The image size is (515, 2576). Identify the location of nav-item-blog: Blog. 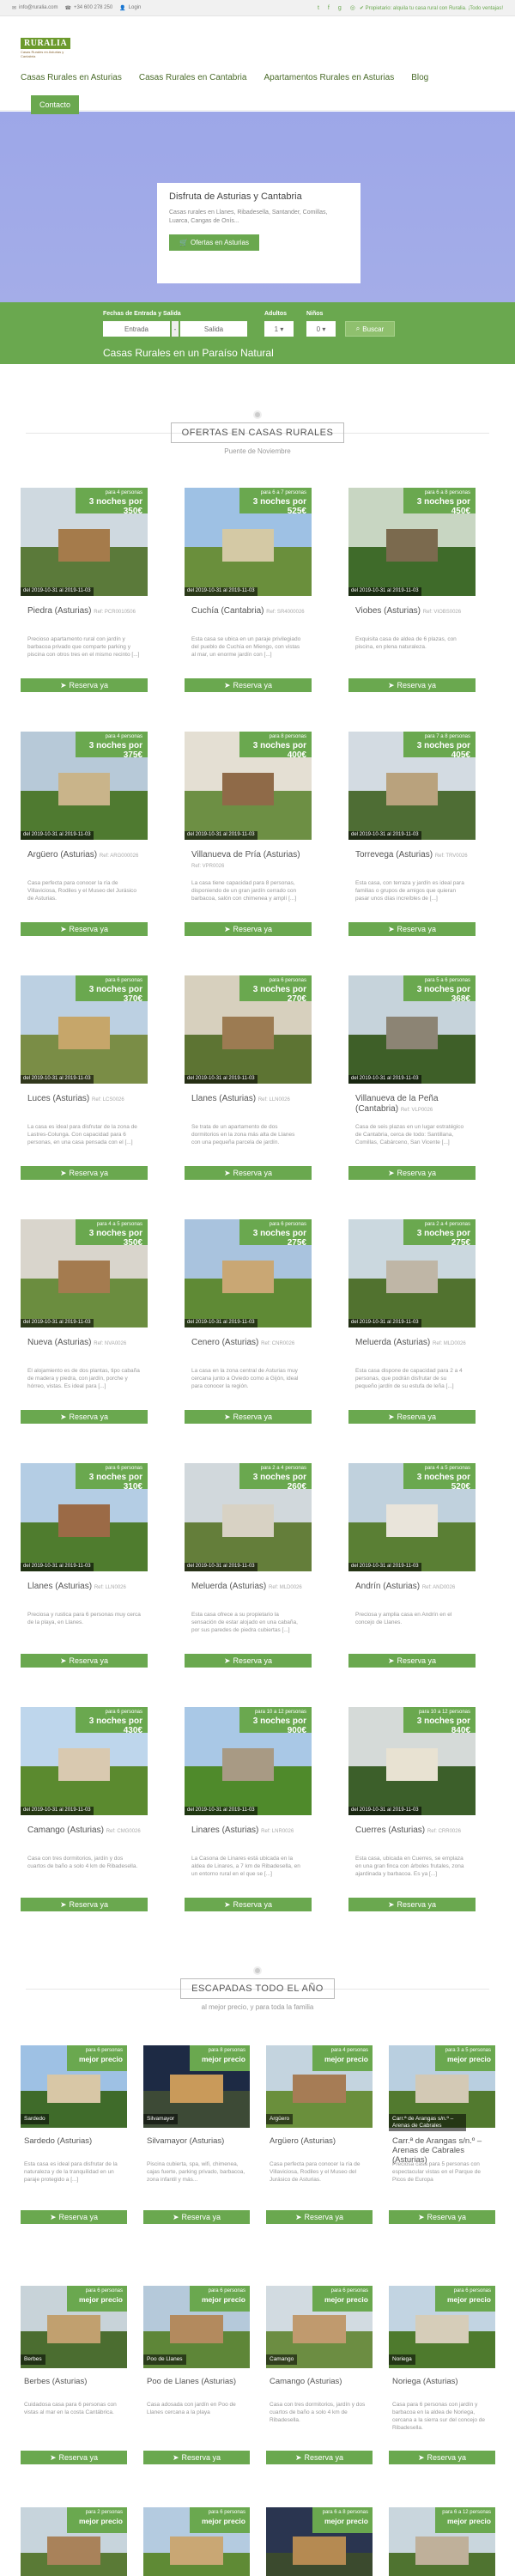
(419, 77).